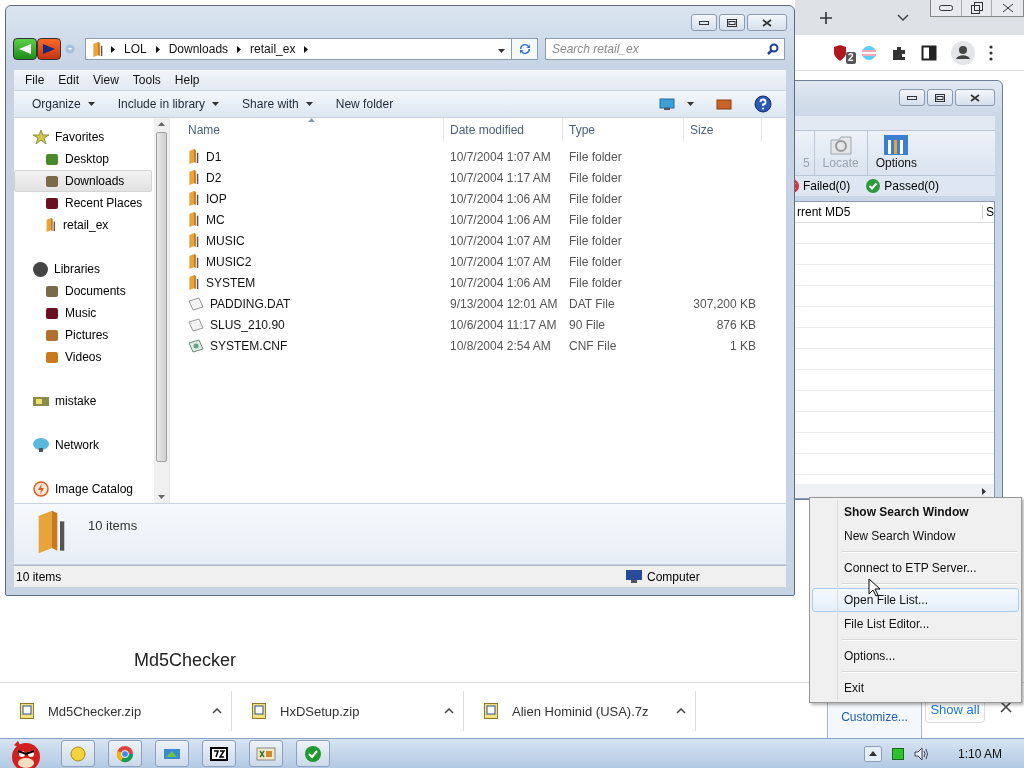  I want to click on nav-item: Favorites, so click(83, 137).